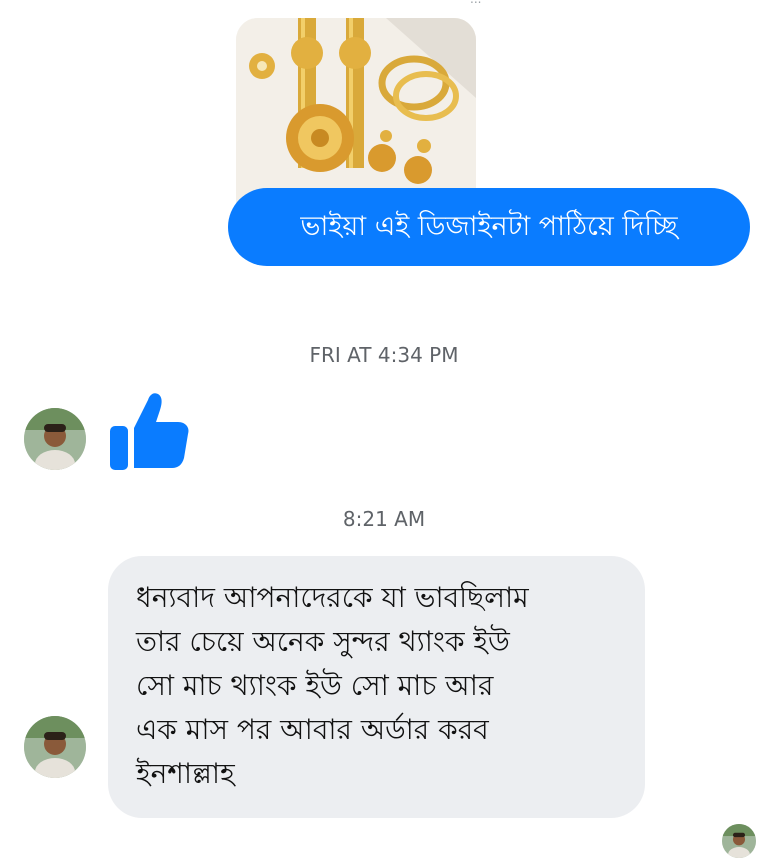  I want to click on thumbs-up-icon, so click(149, 431).